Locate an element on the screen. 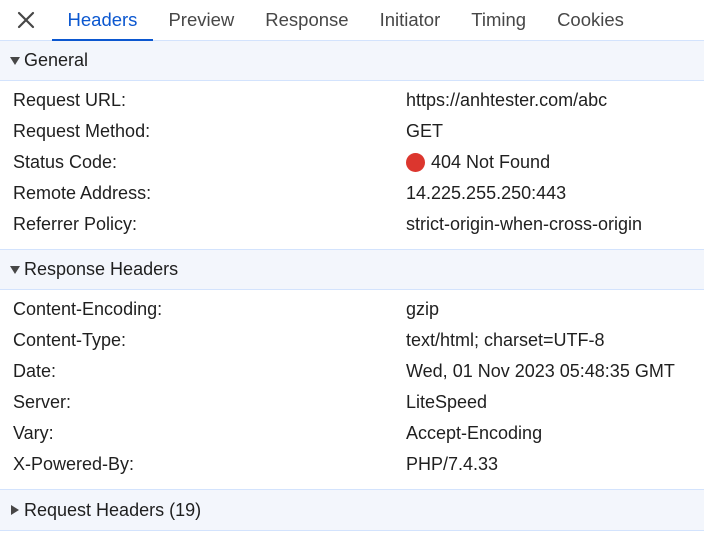 This screenshot has height=546, width=704. header-key: Request URL: is located at coordinates (70, 100).